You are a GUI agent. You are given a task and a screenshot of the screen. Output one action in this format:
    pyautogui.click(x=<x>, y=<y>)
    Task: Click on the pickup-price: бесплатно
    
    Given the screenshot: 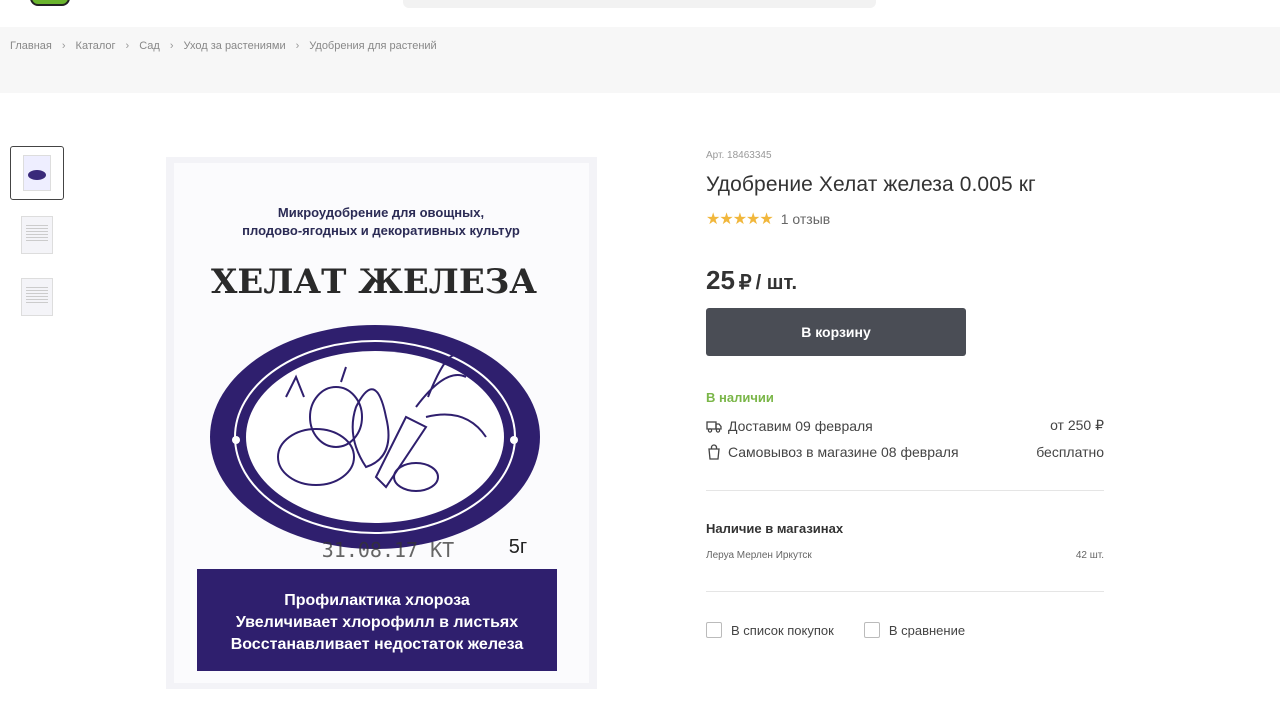 What is the action you would take?
    pyautogui.click(x=1070, y=452)
    